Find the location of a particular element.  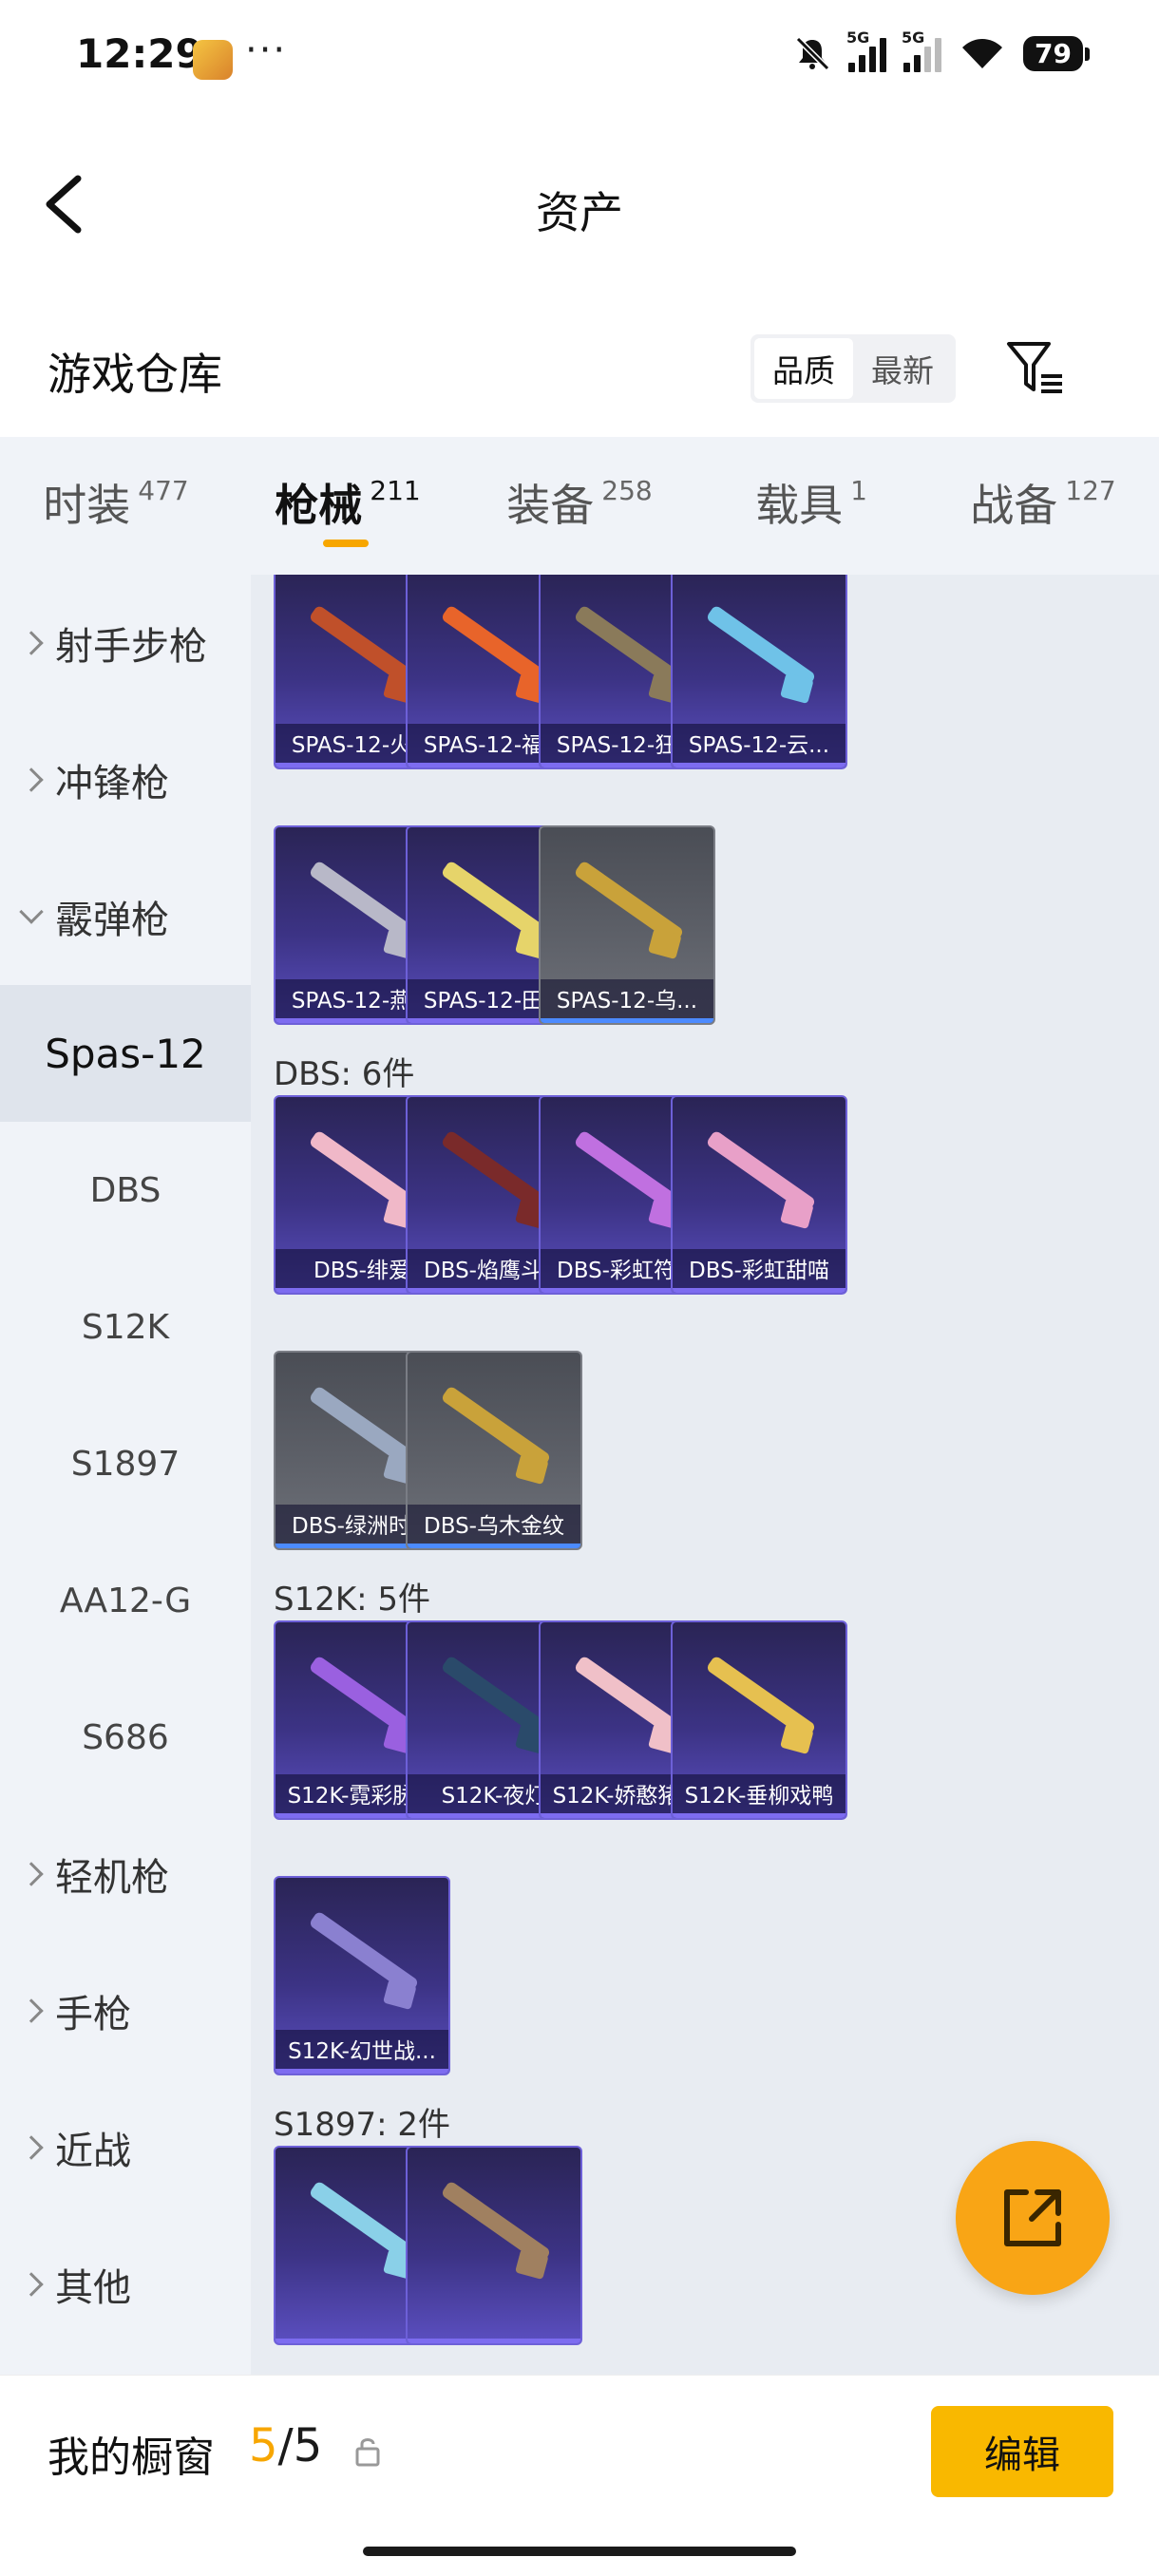

wifi-icon is located at coordinates (982, 53).